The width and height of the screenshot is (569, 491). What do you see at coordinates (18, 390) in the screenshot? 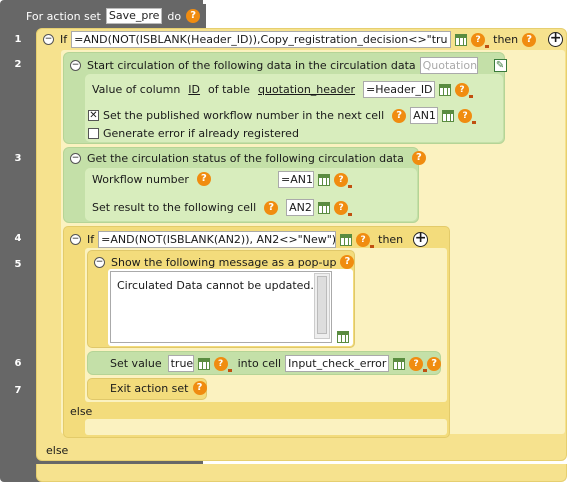
I see `line-number: 7` at bounding box center [18, 390].